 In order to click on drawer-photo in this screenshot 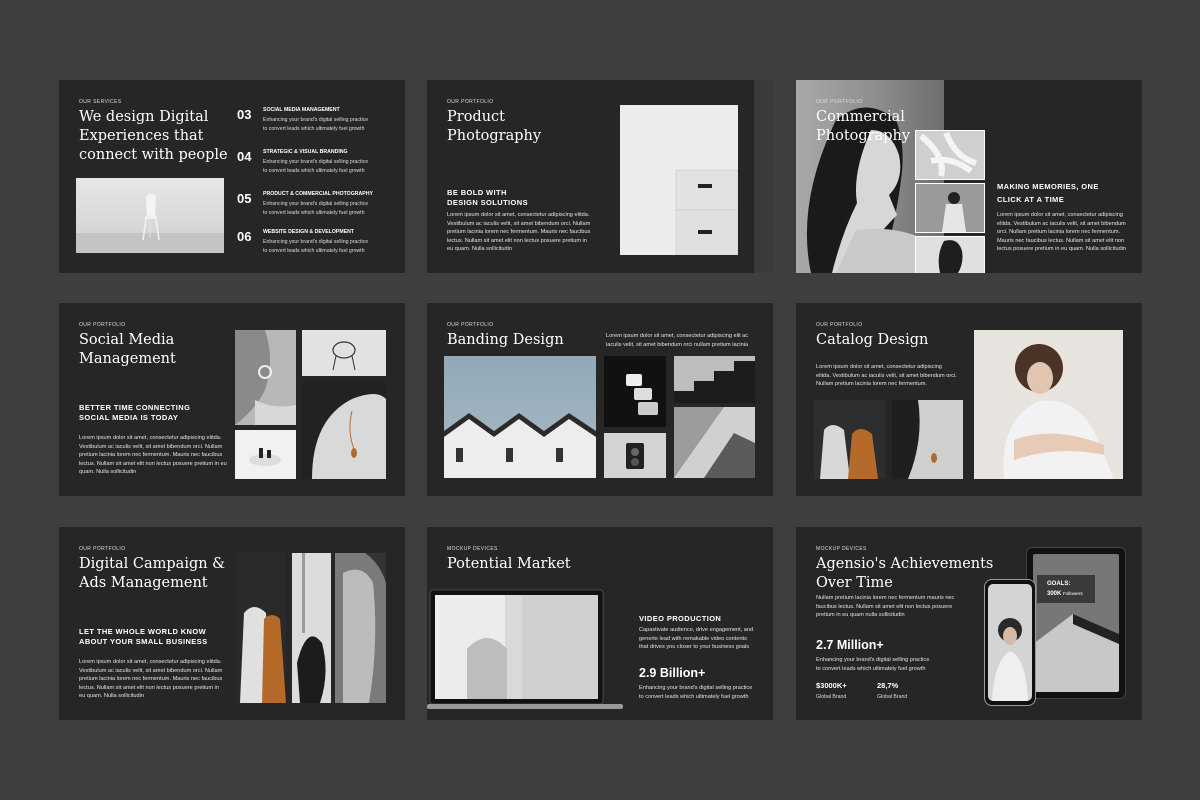, I will do `click(679, 180)`.